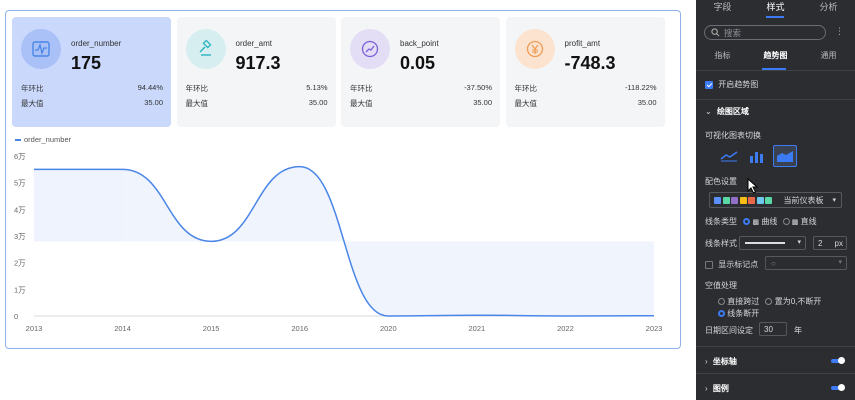  Describe the element at coordinates (20, 209) in the screenshot. I see `y-tick-label: 4万` at that location.